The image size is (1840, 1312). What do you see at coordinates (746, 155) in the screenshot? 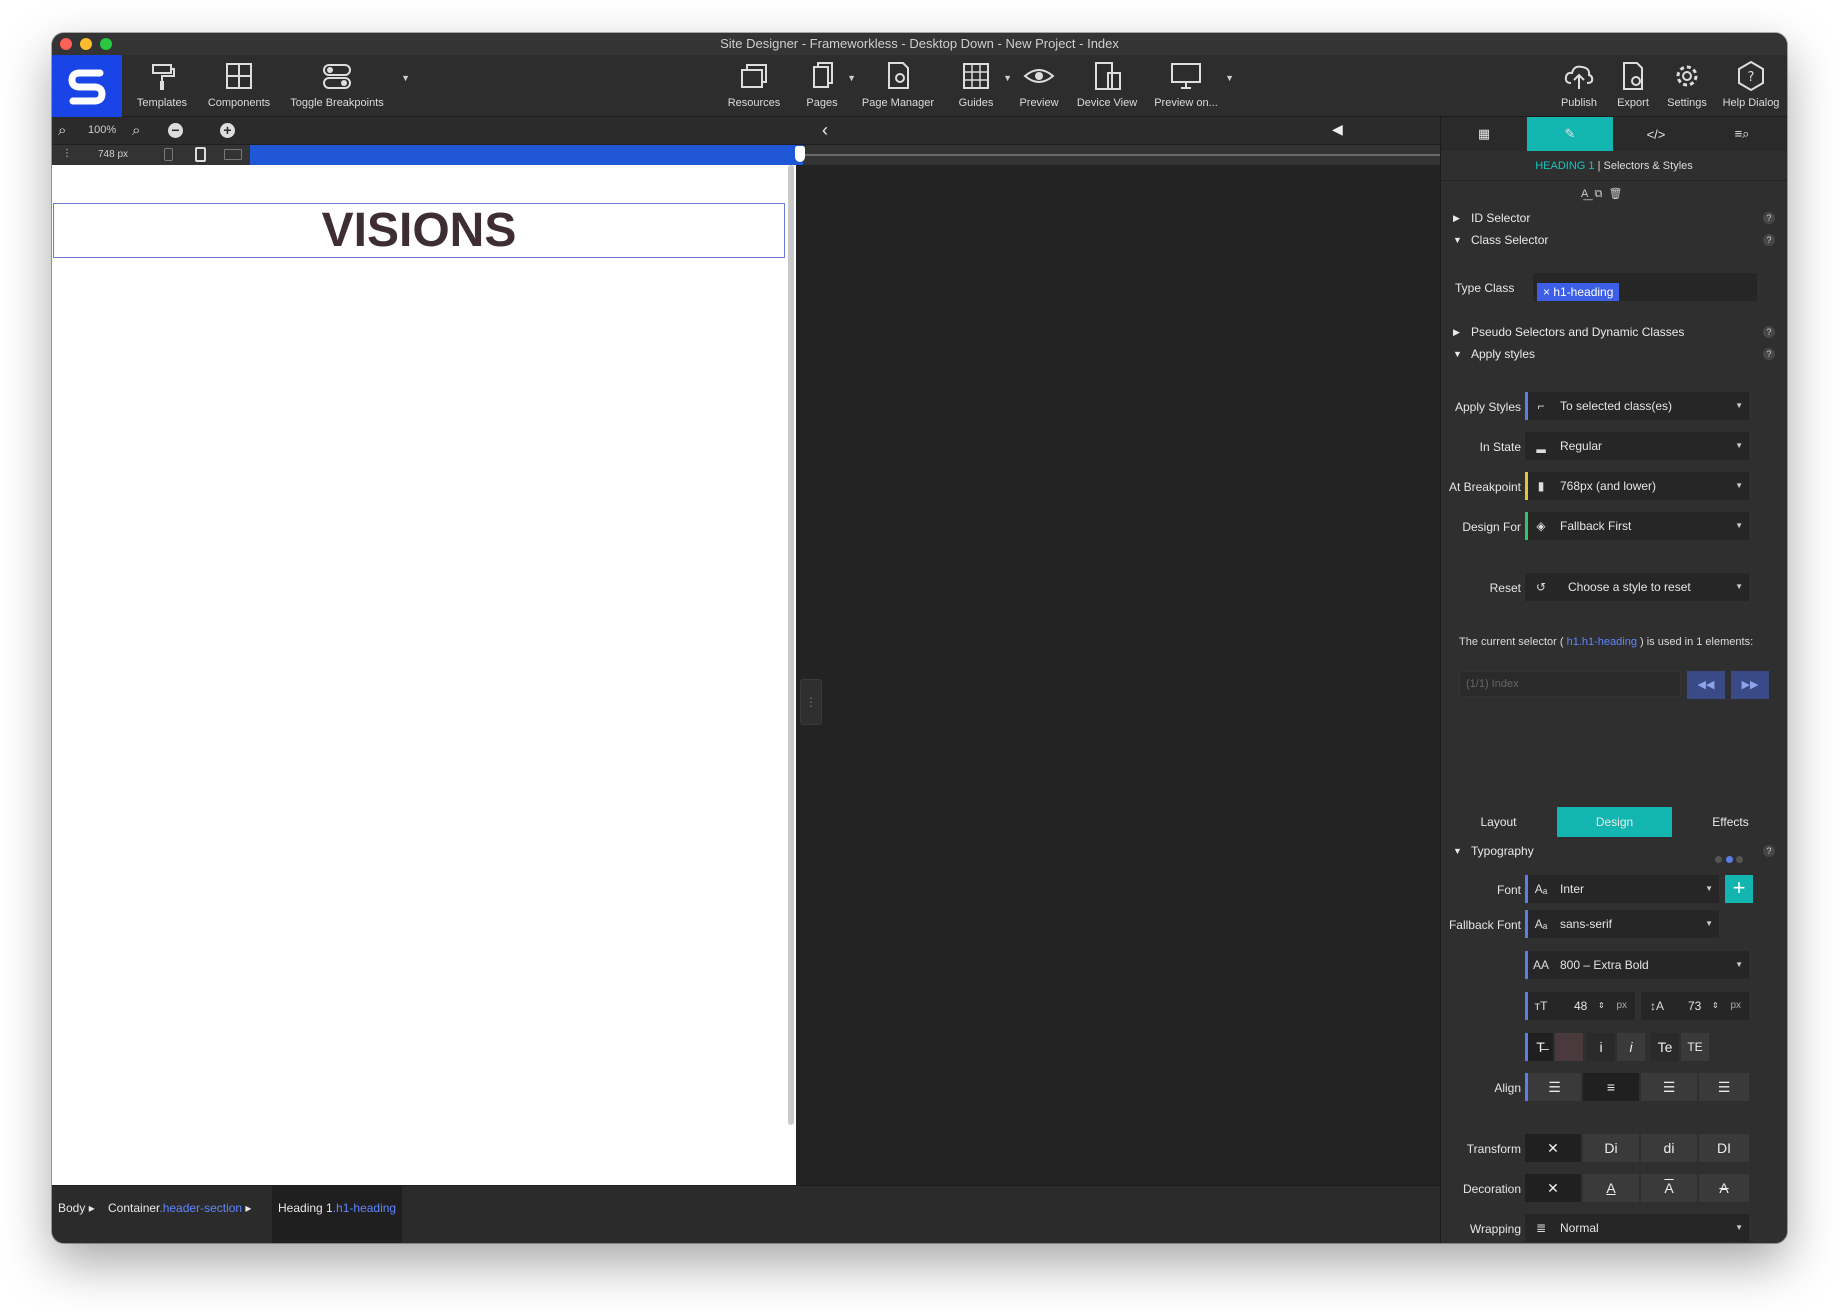
I see `breakpoint-ruler: ⋮ 748 px` at bounding box center [746, 155].